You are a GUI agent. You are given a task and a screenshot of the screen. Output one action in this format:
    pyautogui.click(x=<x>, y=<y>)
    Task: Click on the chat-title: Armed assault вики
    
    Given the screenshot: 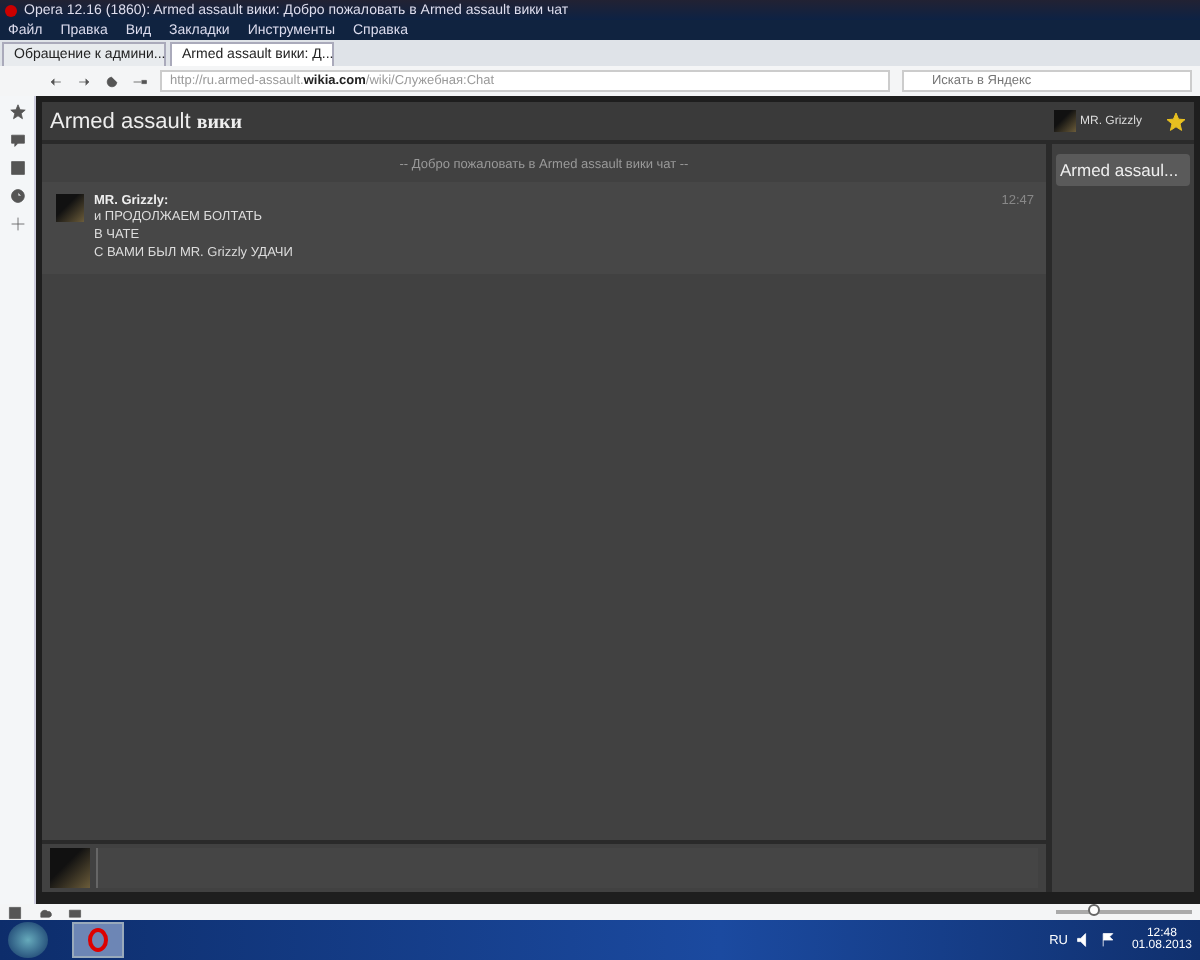 What is the action you would take?
    pyautogui.click(x=147, y=121)
    